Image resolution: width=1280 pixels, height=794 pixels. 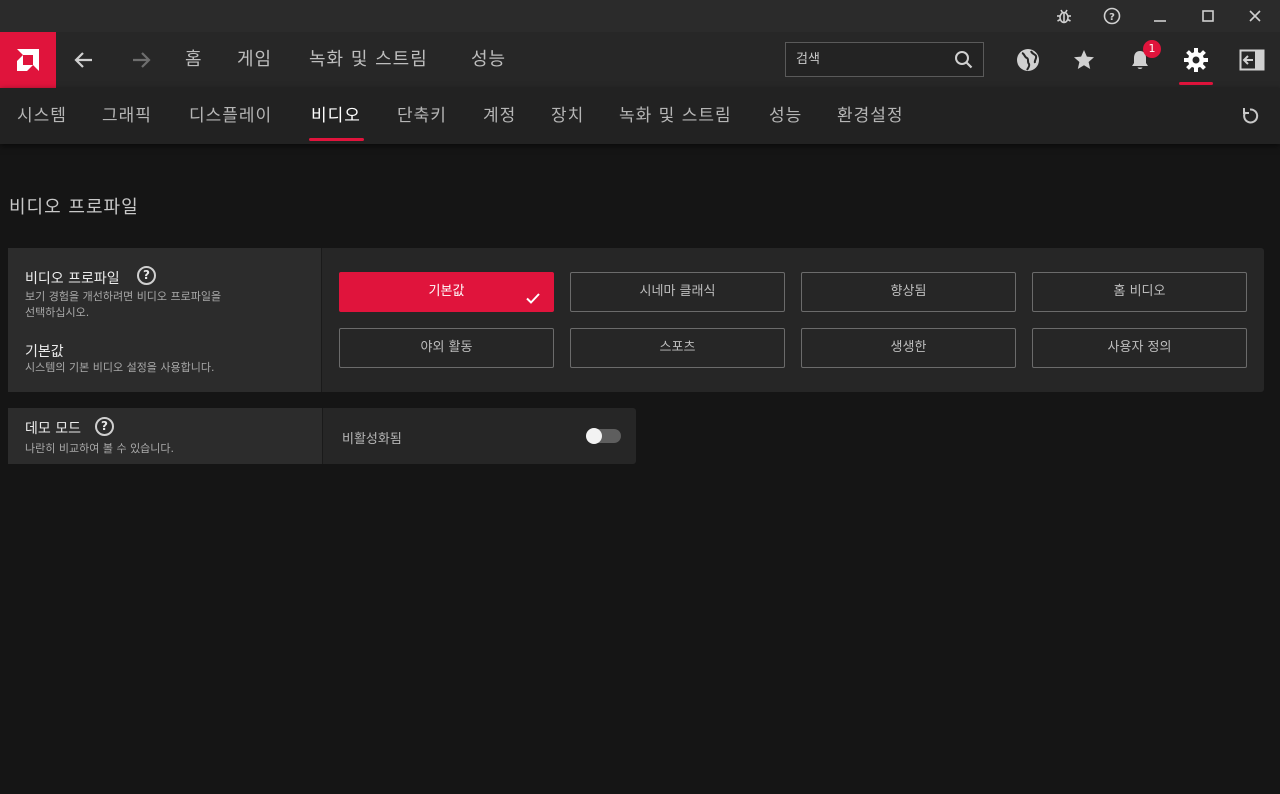 I want to click on search-box, so click(x=884, y=59).